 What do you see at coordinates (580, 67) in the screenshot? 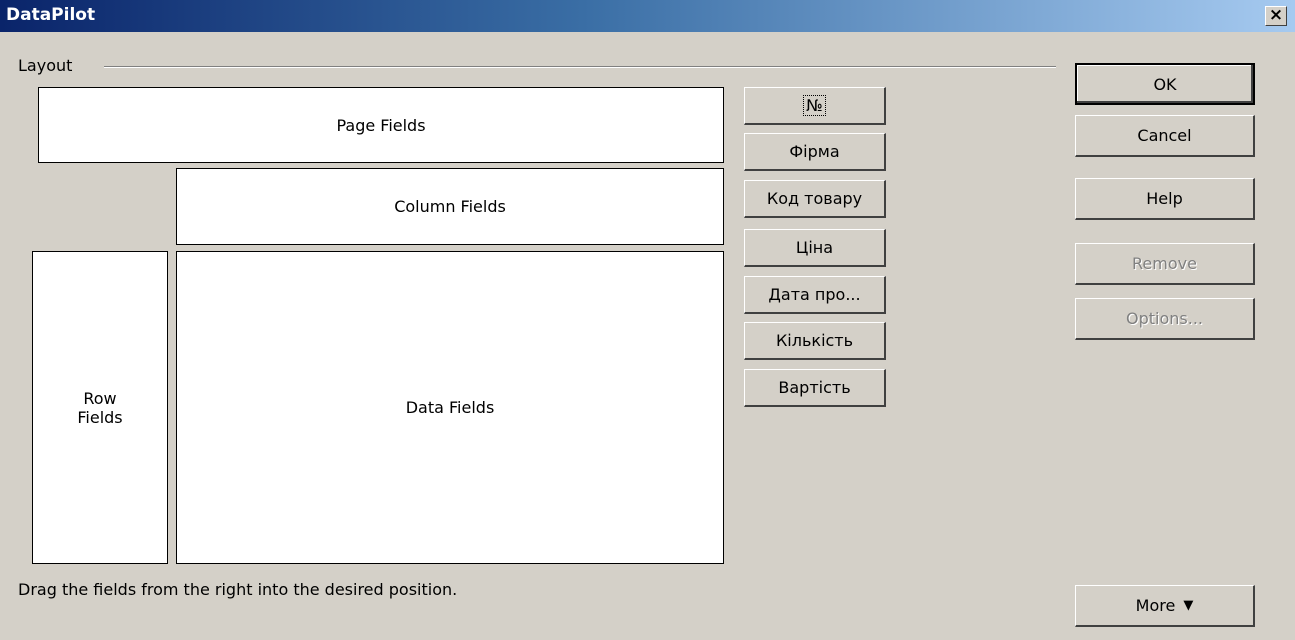
I see `layout-group-divider` at bounding box center [580, 67].